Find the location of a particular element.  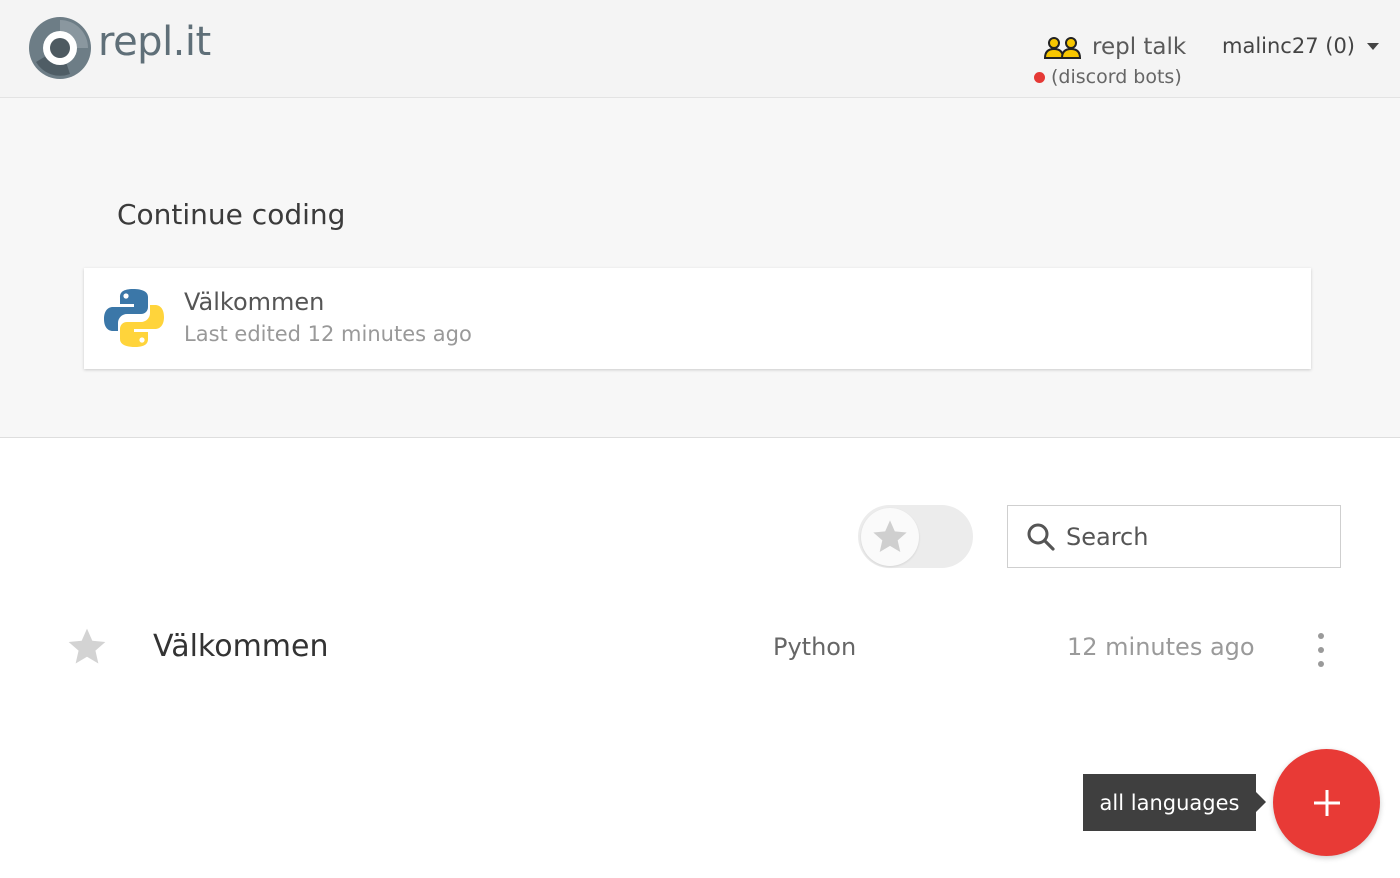

new-repl-button is located at coordinates (1326, 802).